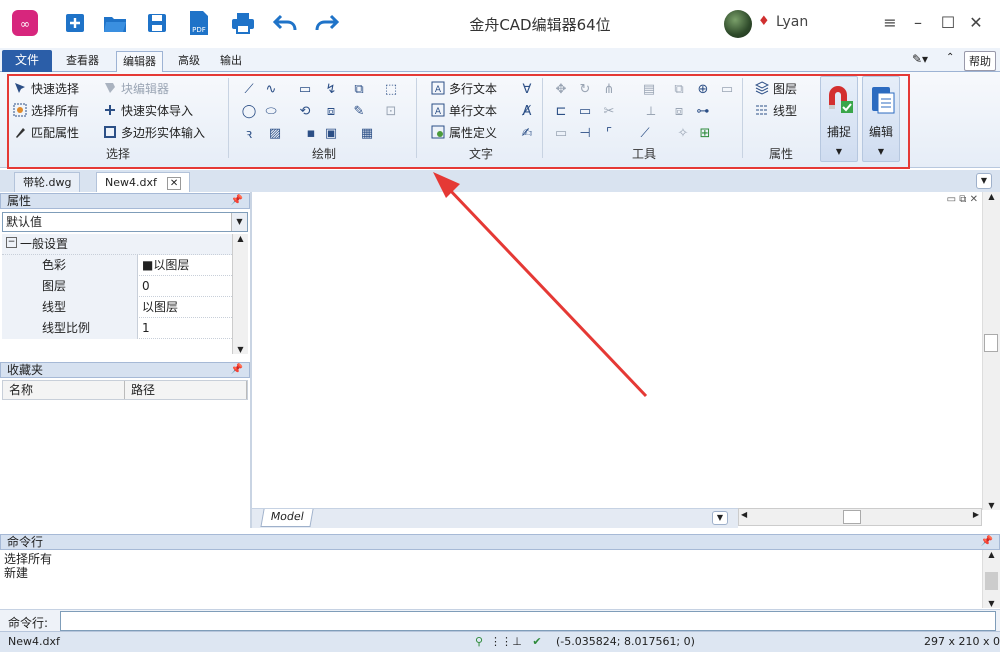 The width and height of the screenshot is (1000, 652). Describe the element at coordinates (45, 110) in the screenshot. I see `select-all-button: 选择所有` at that location.